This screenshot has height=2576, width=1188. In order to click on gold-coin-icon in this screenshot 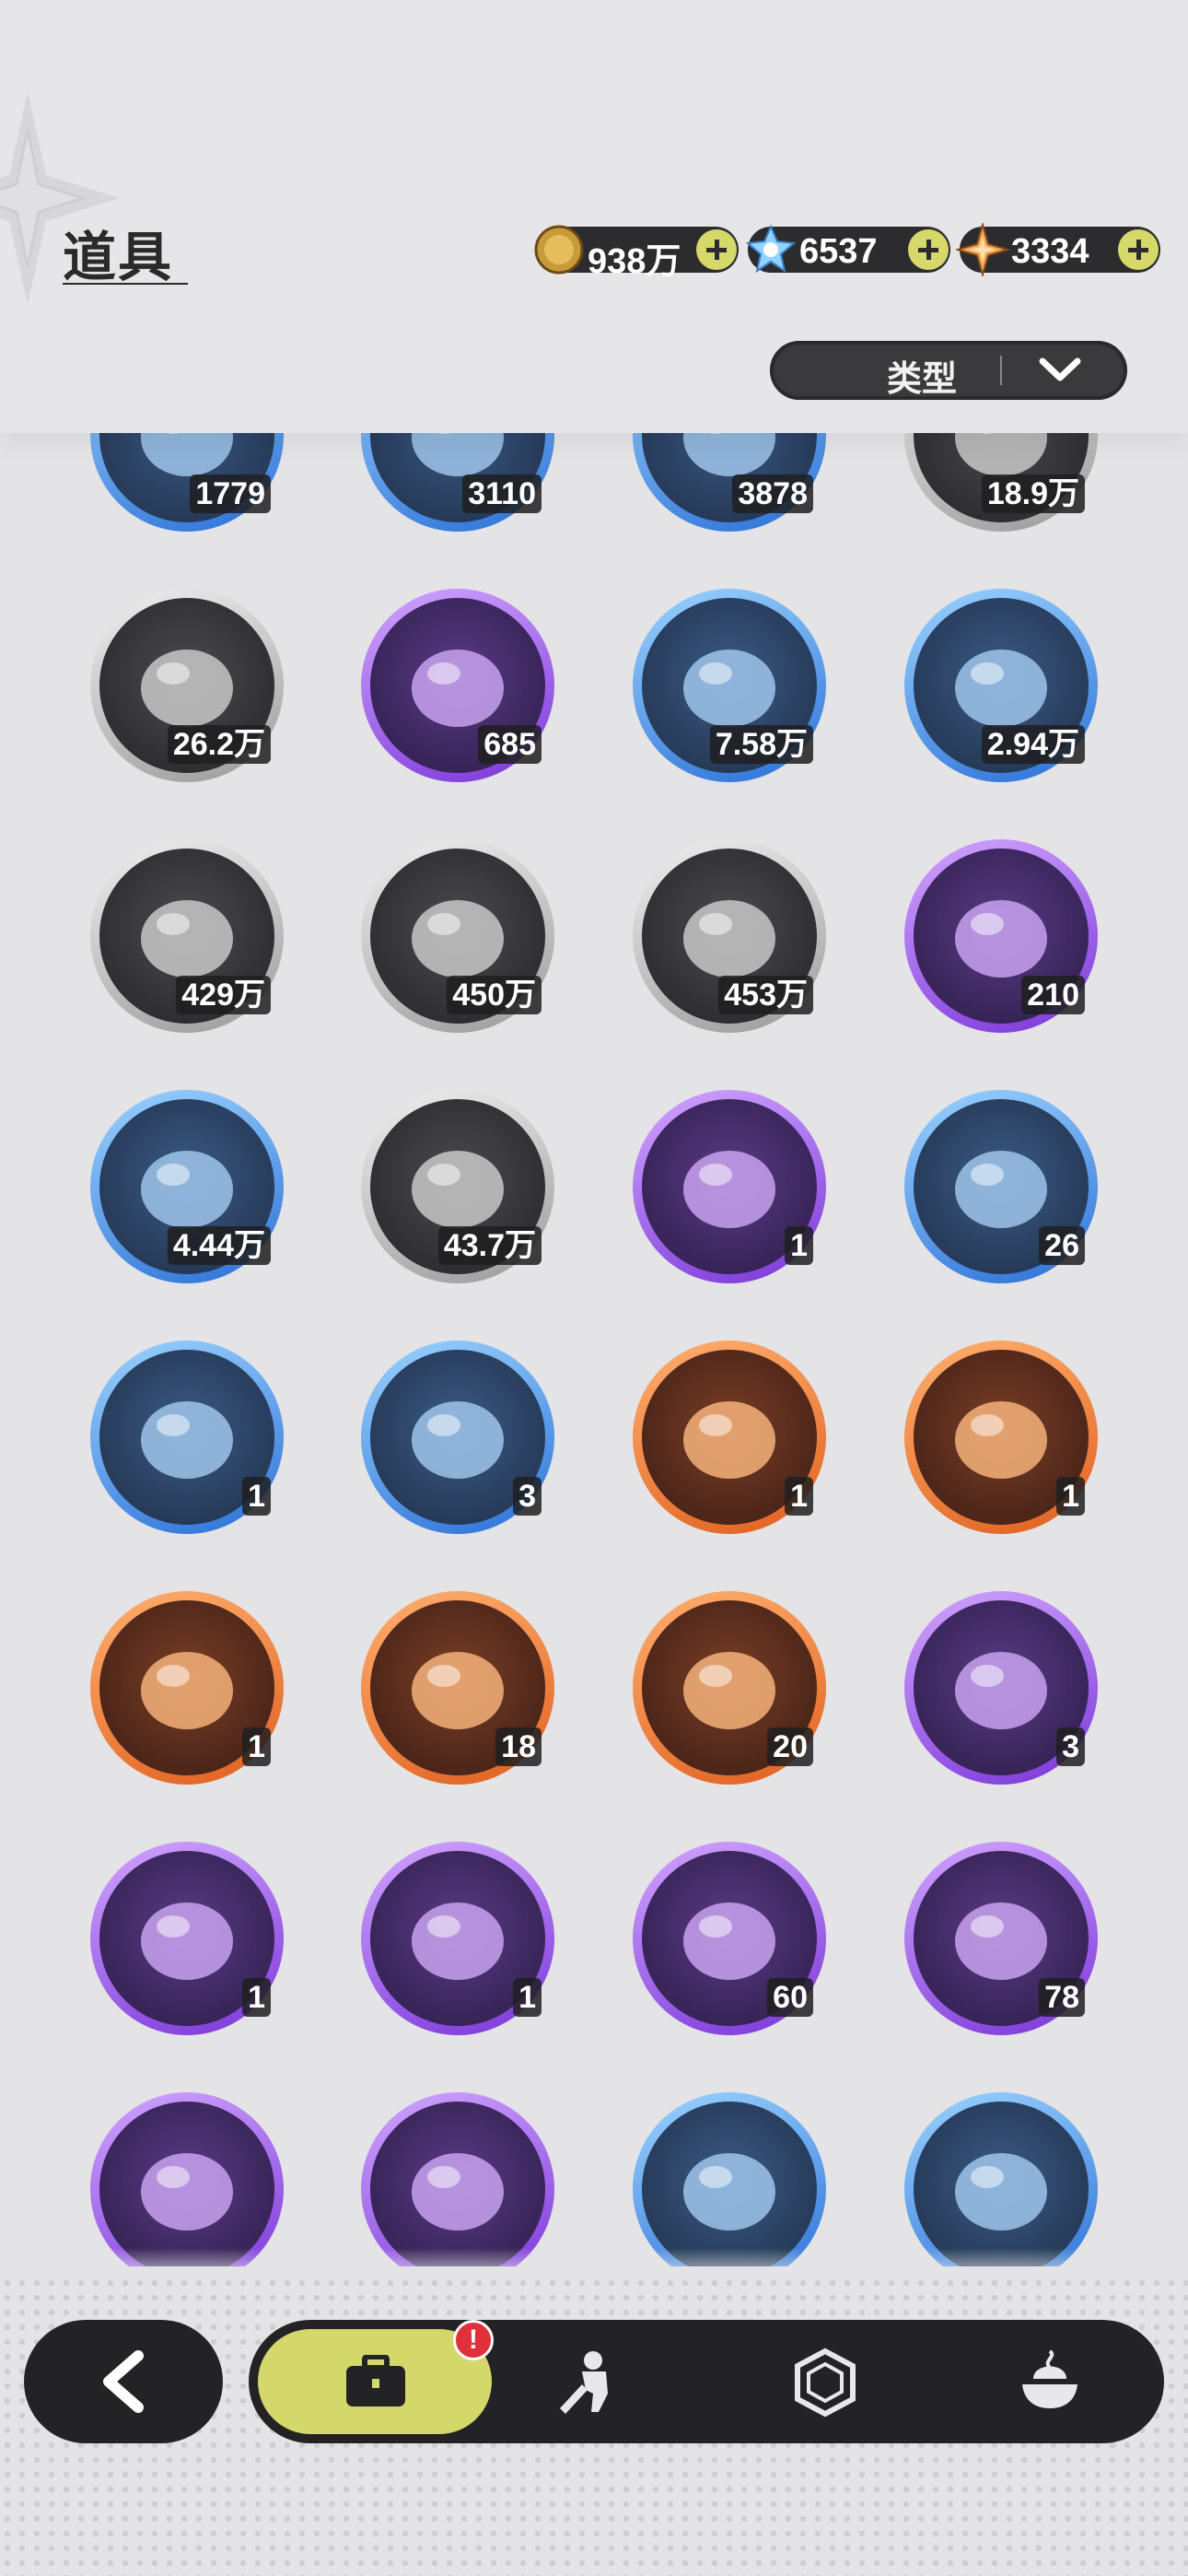, I will do `click(559, 250)`.